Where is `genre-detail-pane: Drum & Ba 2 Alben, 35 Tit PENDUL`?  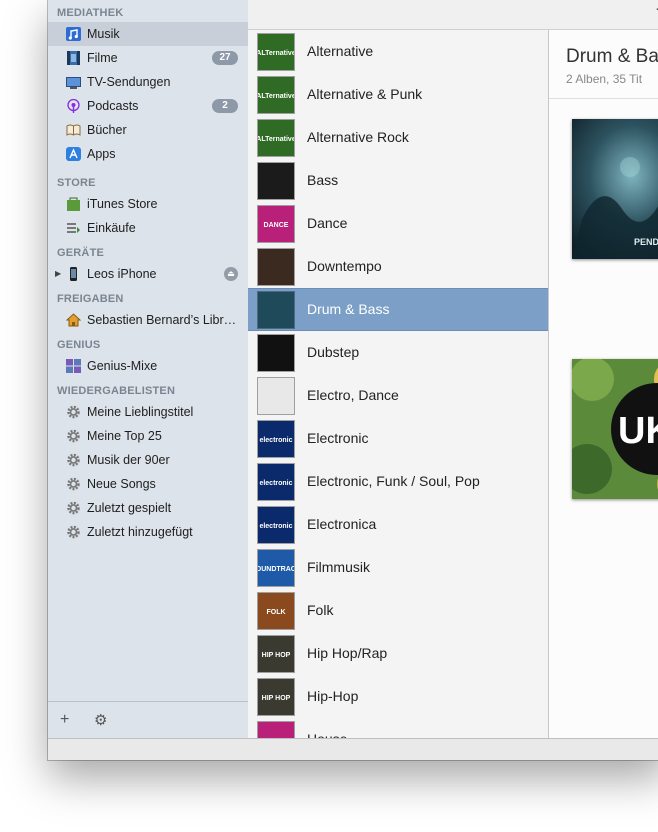 genre-detail-pane: Drum & Ba 2 Alben, 35 Tit PENDUL is located at coordinates (603, 384).